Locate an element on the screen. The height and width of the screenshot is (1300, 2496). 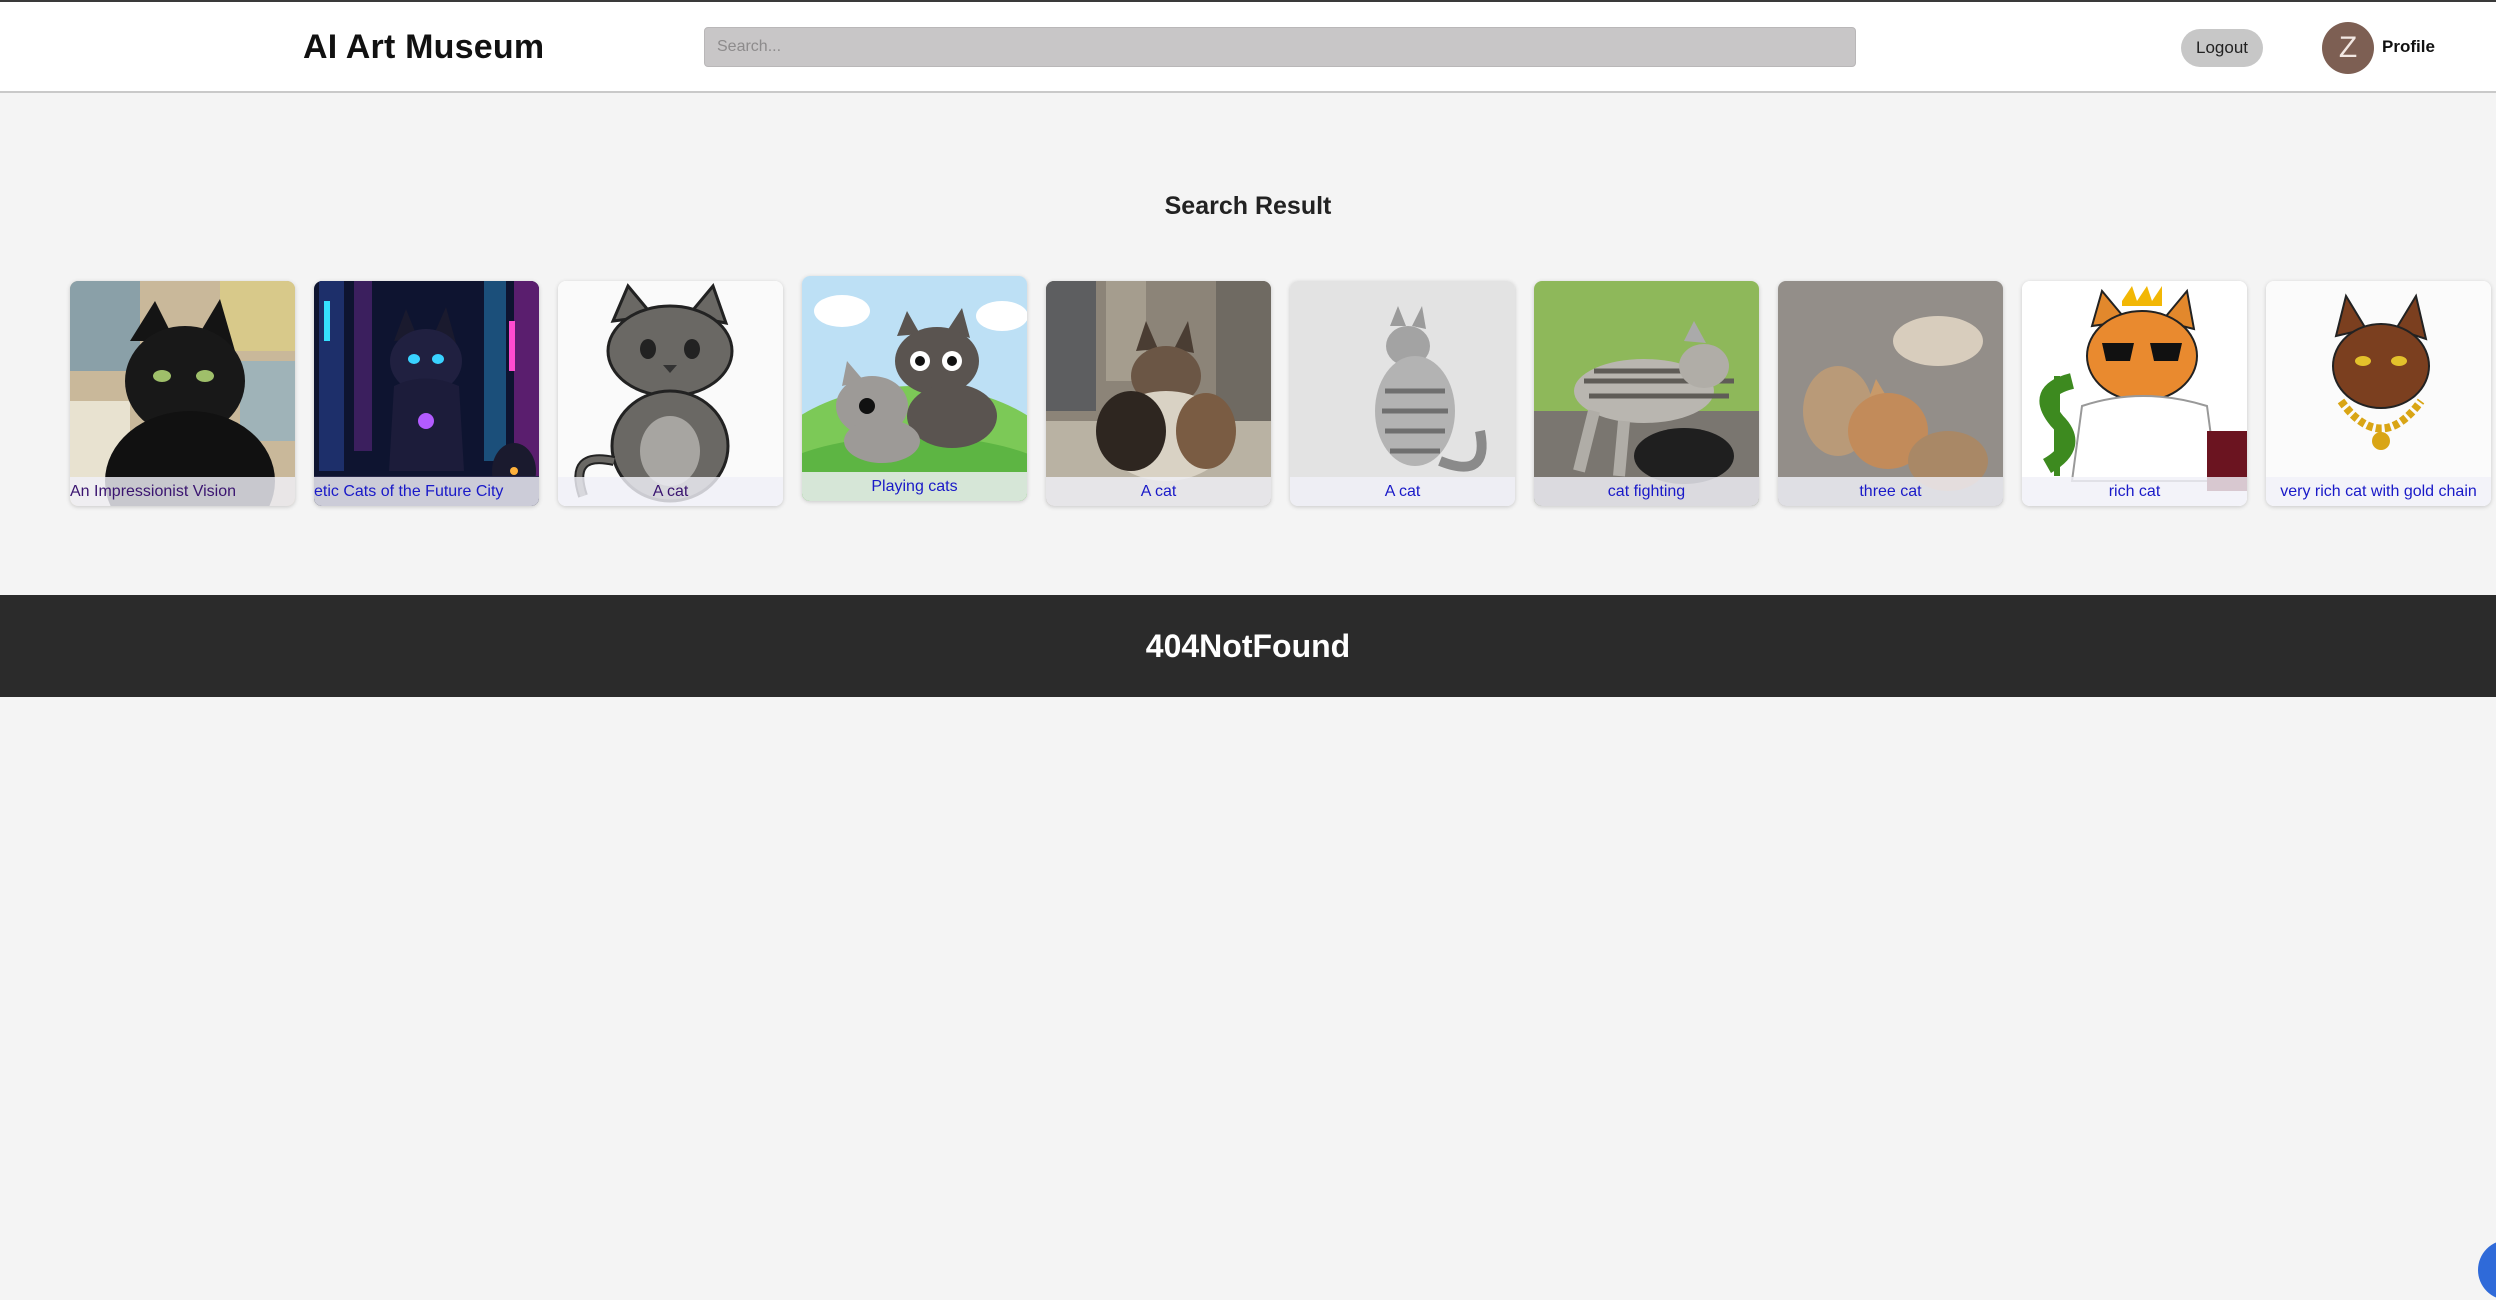
result-card: etic Cats of the Future City is located at coordinates (426, 393).